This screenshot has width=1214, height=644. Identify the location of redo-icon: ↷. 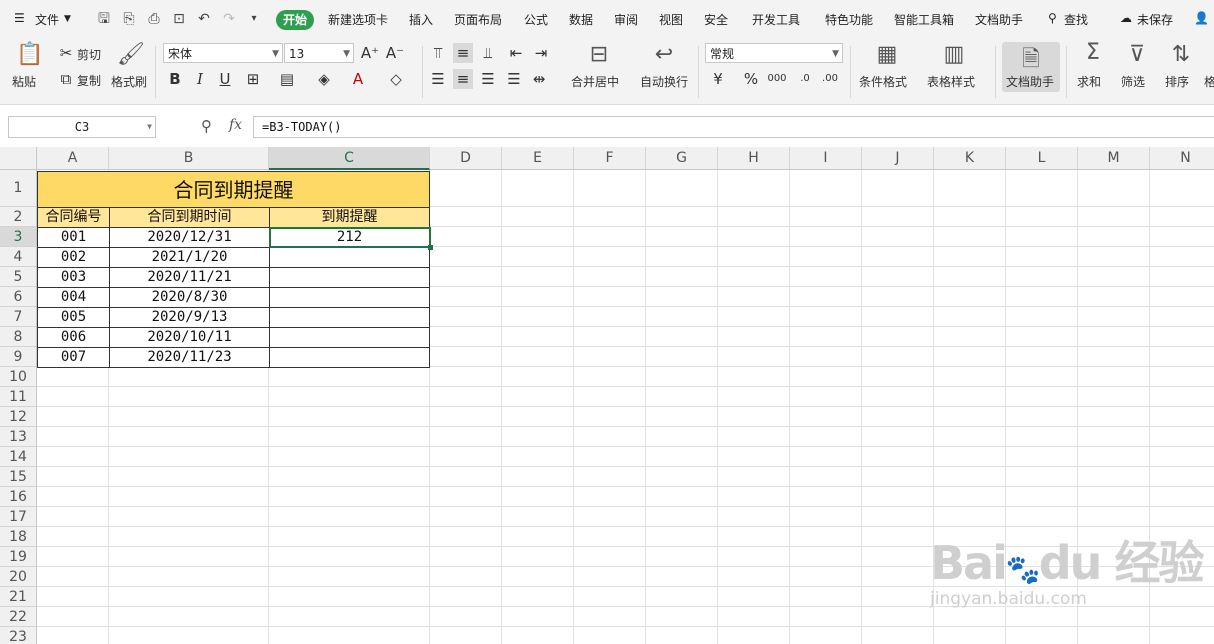
(229, 19).